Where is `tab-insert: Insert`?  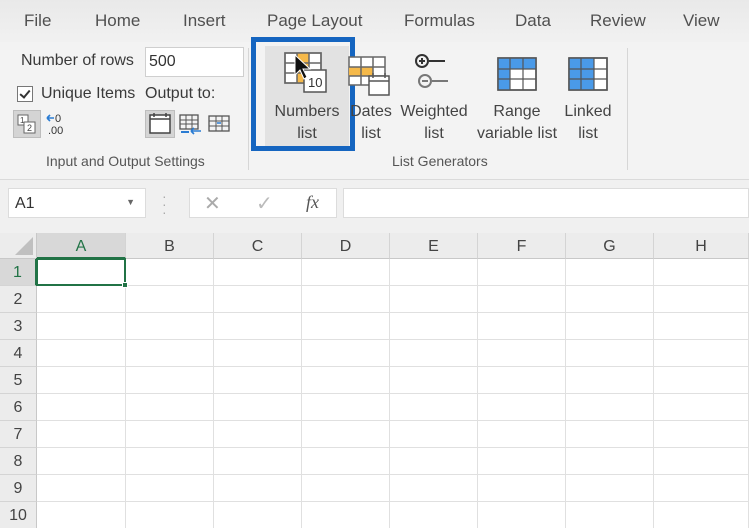
tab-insert: Insert is located at coordinates (204, 21).